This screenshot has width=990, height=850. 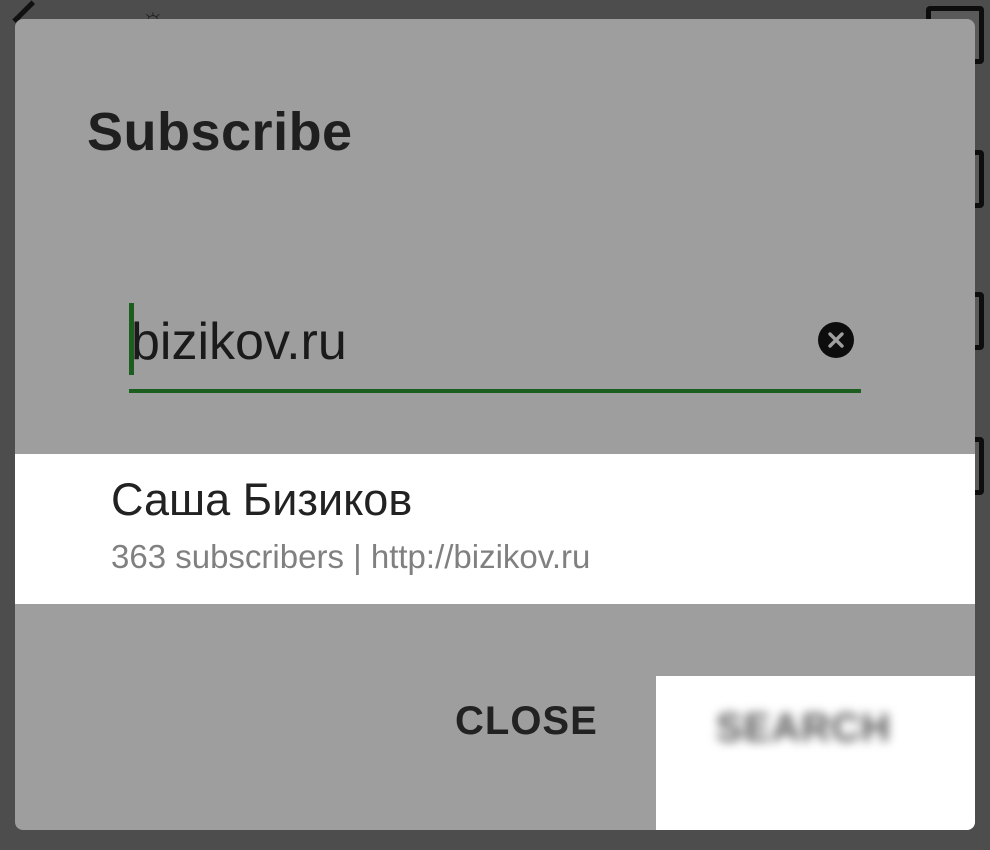 What do you see at coordinates (262, 499) in the screenshot?
I see `result-name: Саша Бизиков` at bounding box center [262, 499].